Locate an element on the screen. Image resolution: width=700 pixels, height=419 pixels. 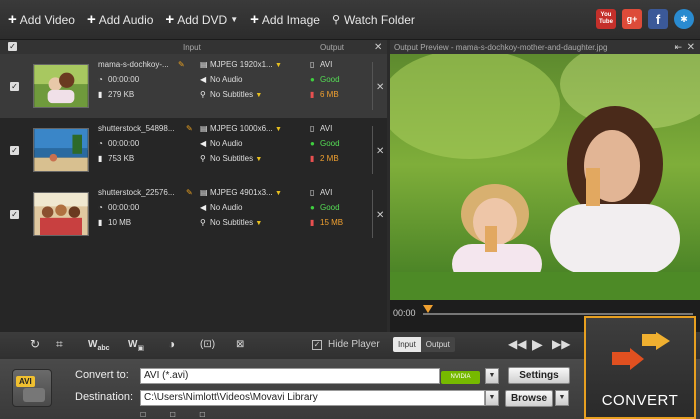
rotate-icon: ↻ is located at coordinates (35, 344).